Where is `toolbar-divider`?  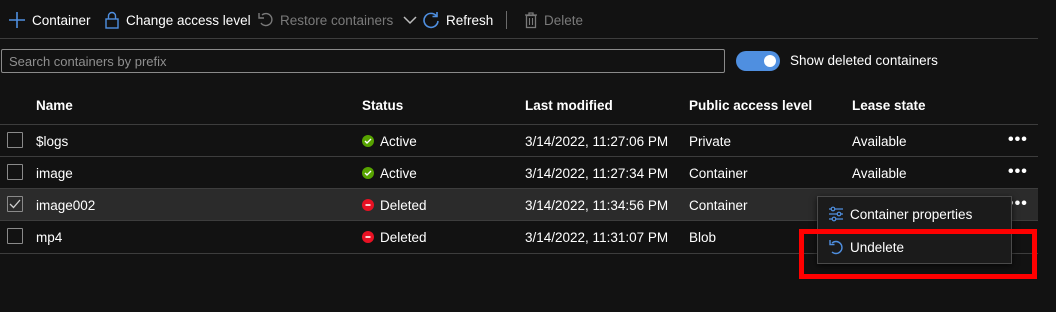 toolbar-divider is located at coordinates (506, 20).